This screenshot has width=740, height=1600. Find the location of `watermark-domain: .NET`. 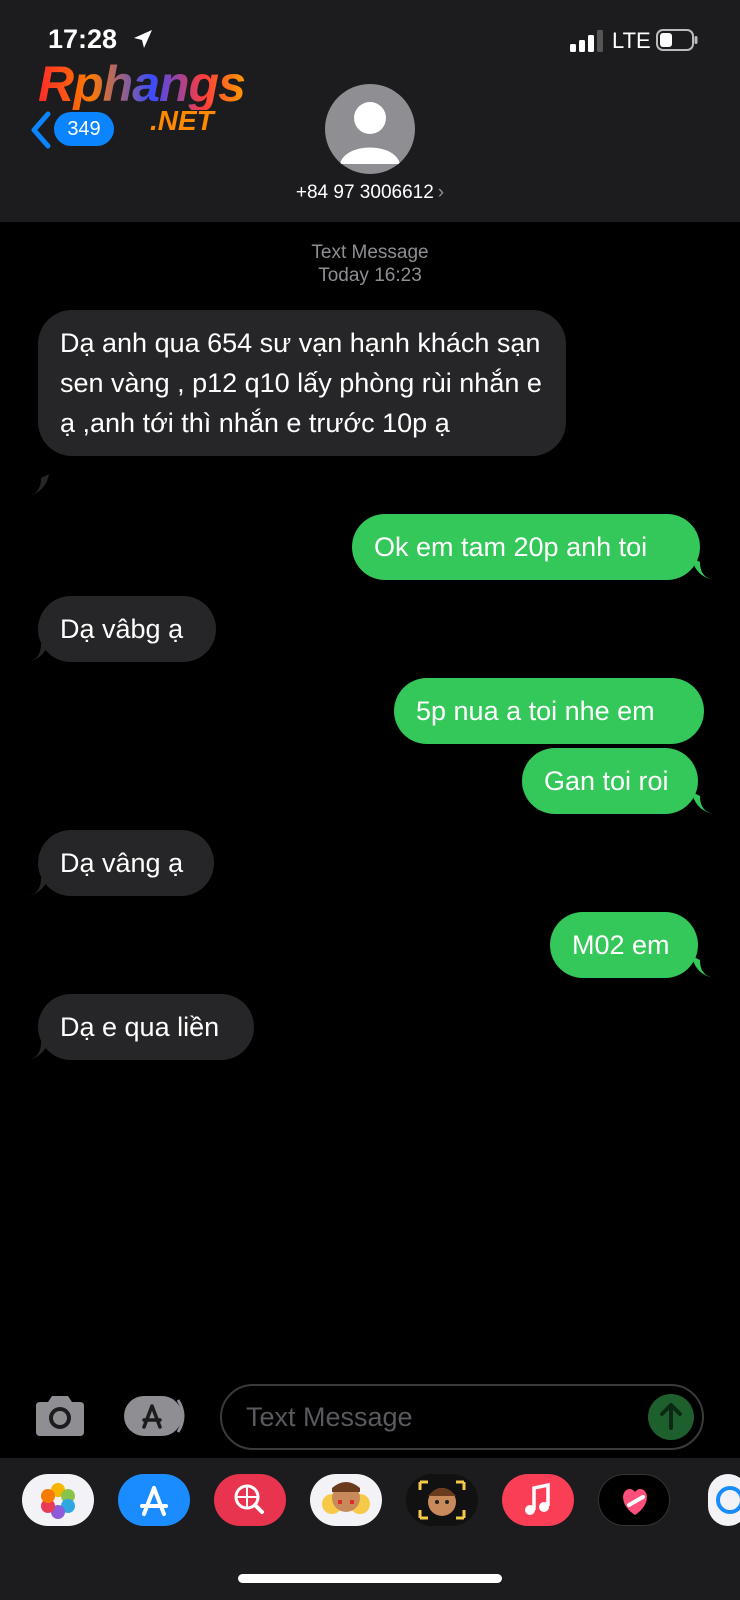

watermark-domain: .NET is located at coordinates (182, 120).